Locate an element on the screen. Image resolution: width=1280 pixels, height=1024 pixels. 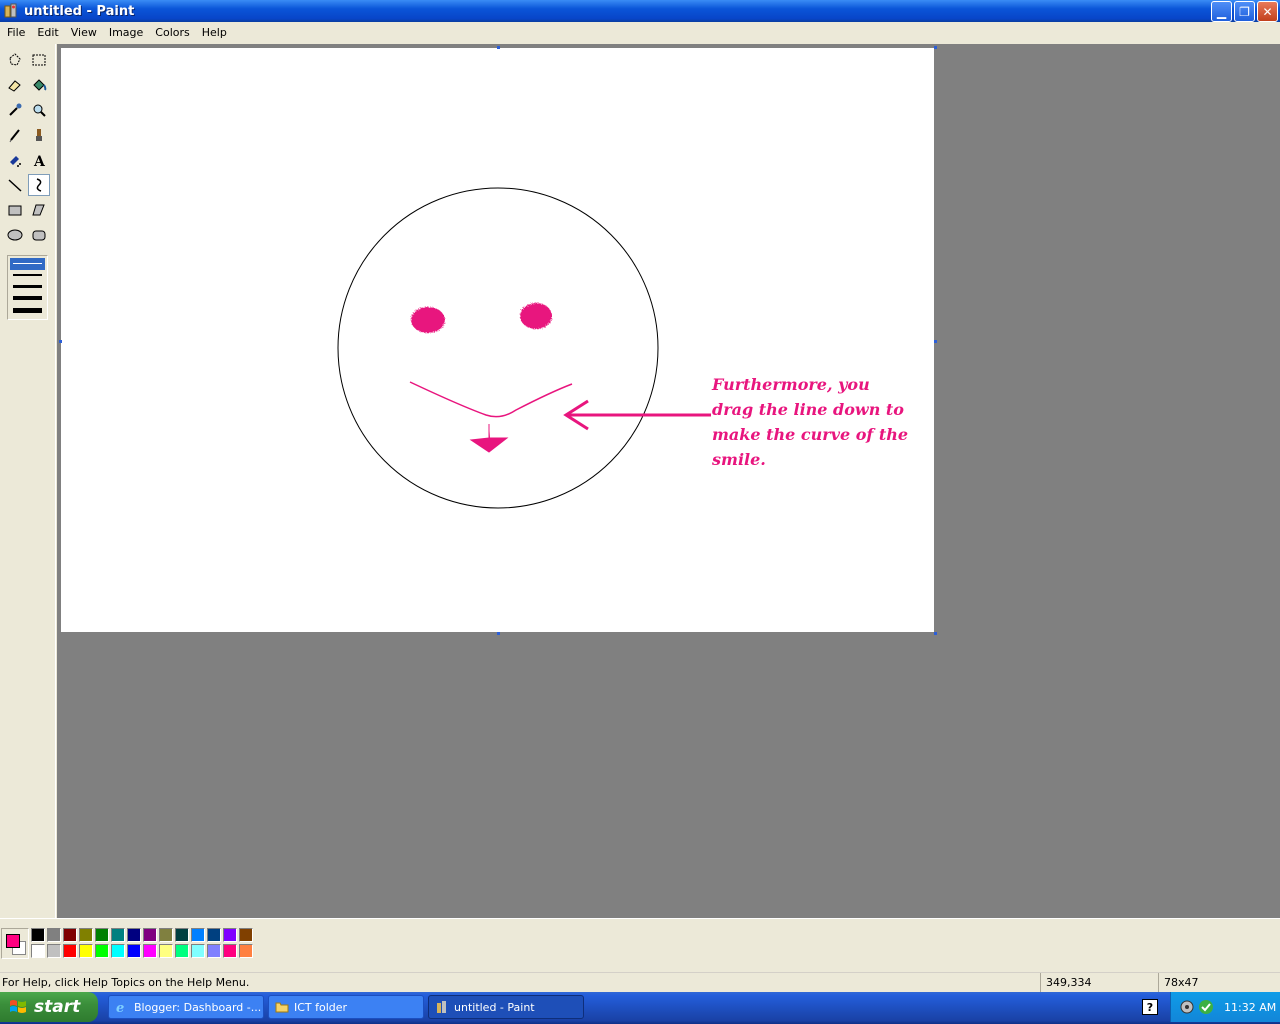
annotation-line-2: drag the line down to is located at coordinates (808, 409).